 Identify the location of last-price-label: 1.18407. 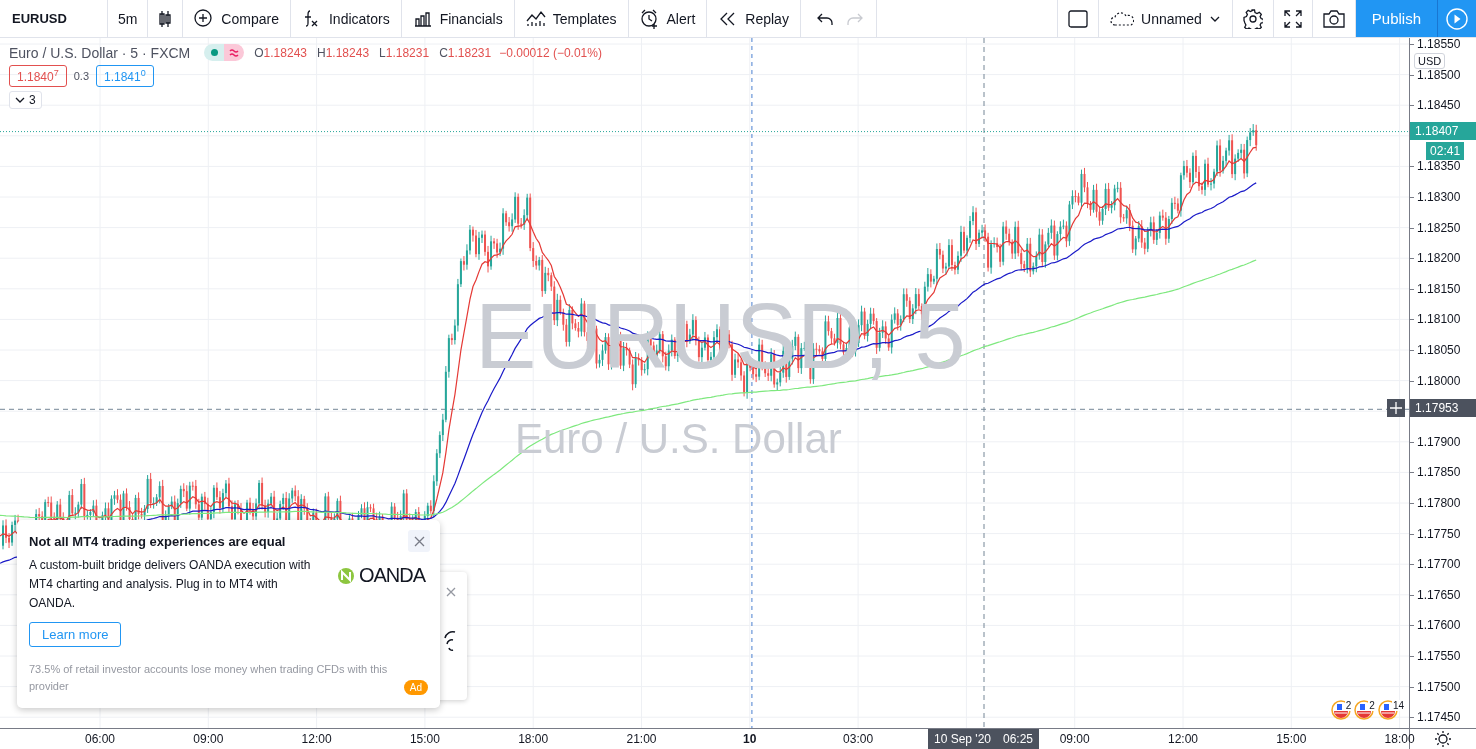
(1443, 131).